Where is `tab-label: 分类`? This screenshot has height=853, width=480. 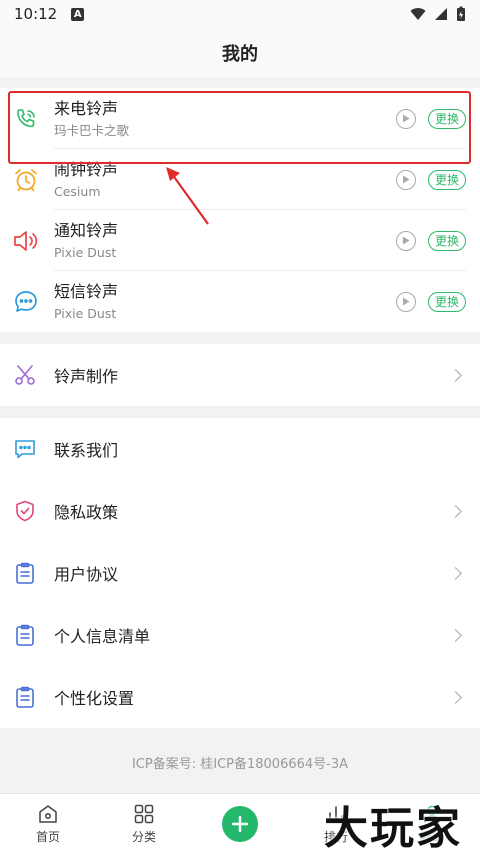
tab-label: 分类 is located at coordinates (143, 836).